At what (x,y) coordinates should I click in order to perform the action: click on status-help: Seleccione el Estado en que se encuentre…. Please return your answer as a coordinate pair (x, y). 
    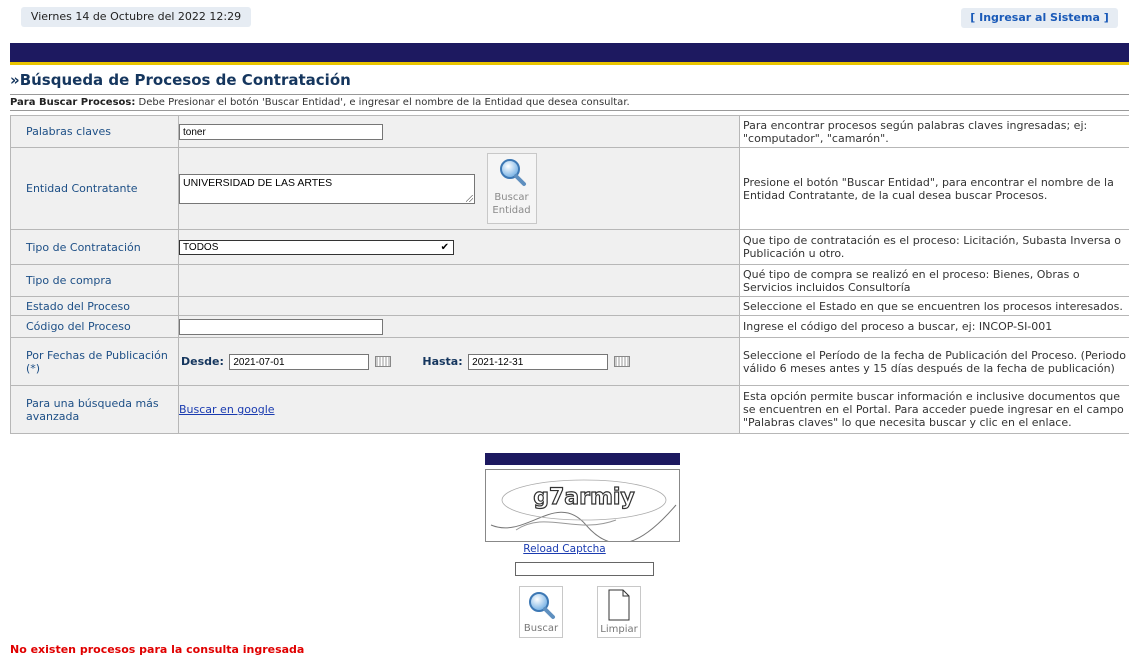
    Looking at the image, I should click on (934, 306).